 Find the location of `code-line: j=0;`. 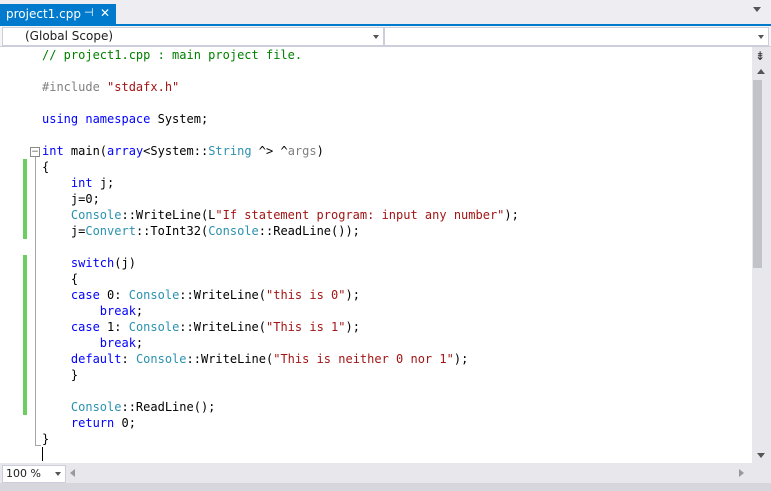

code-line: j=0; is located at coordinates (280, 199).